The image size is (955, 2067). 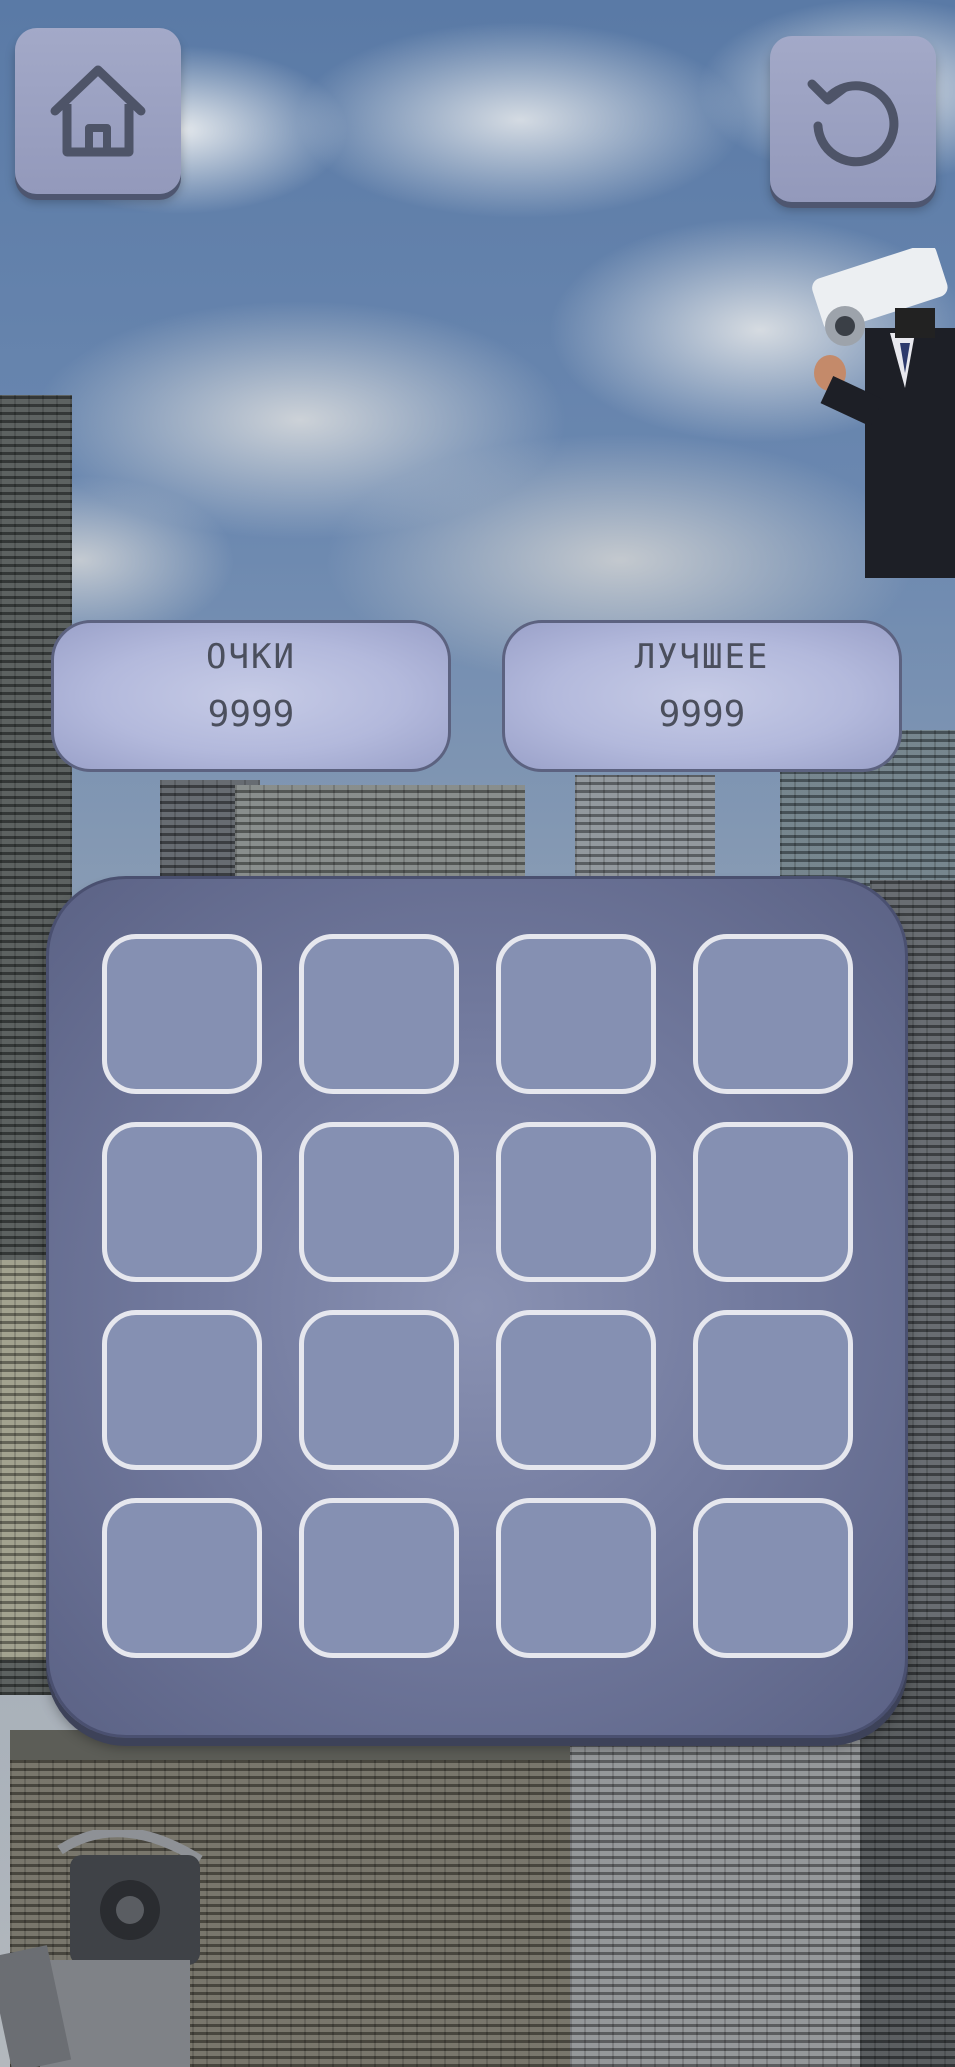 I want to click on restart-icon, so click(x=853, y=123).